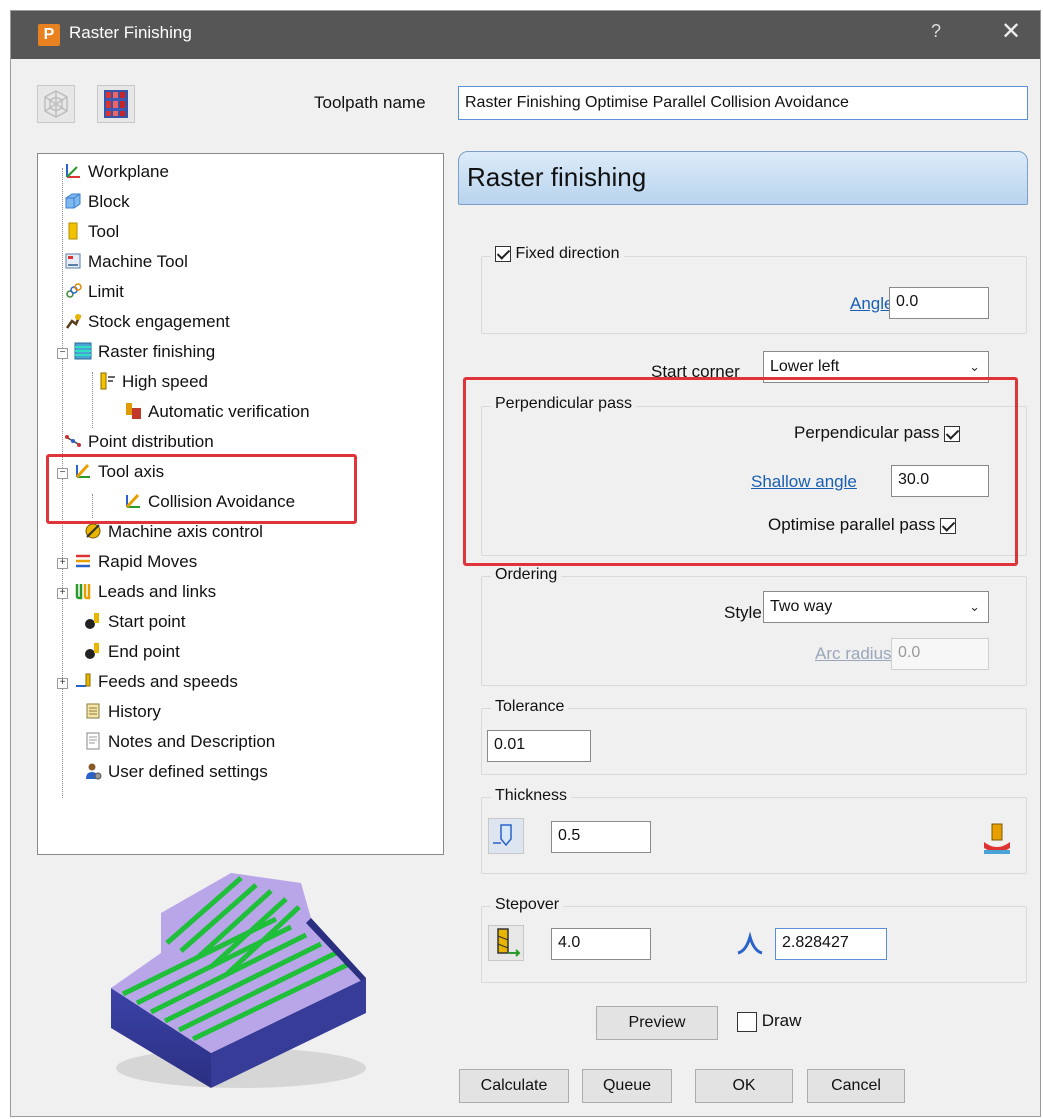 This screenshot has width=1043, height=1119. I want to click on draw-checkbox: Draw, so click(769, 1021).